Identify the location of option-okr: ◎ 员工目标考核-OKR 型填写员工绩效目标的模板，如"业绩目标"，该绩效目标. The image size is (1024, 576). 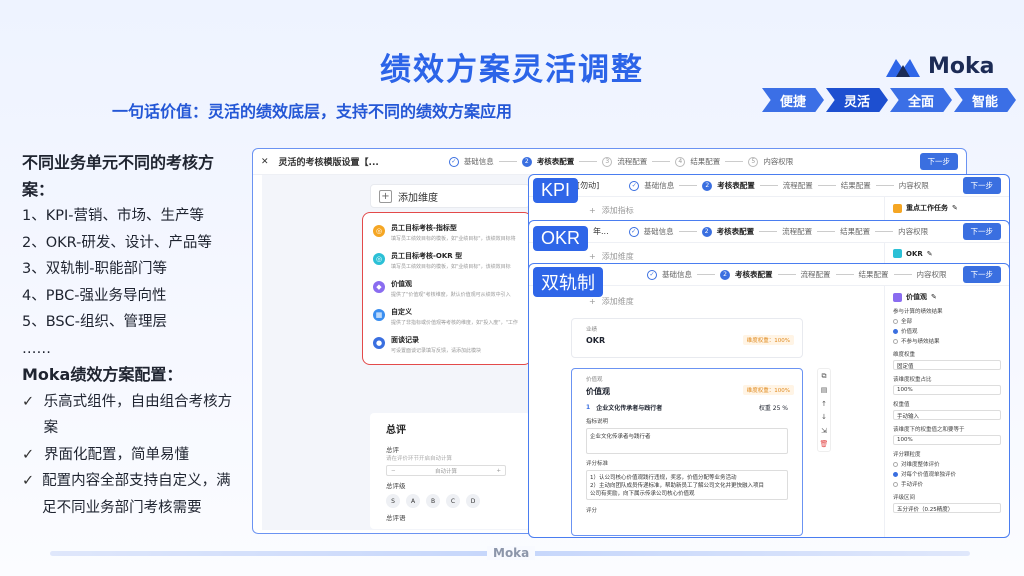
(452, 260).